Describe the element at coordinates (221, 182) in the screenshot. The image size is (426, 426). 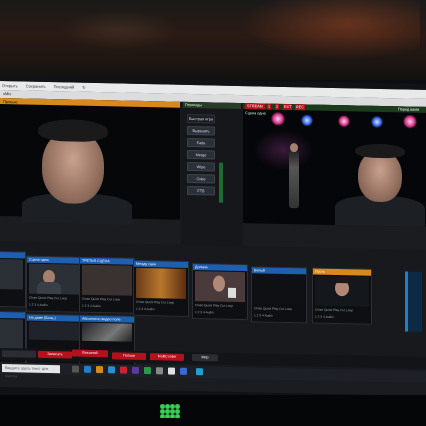
I see `t-bar-slider` at that location.